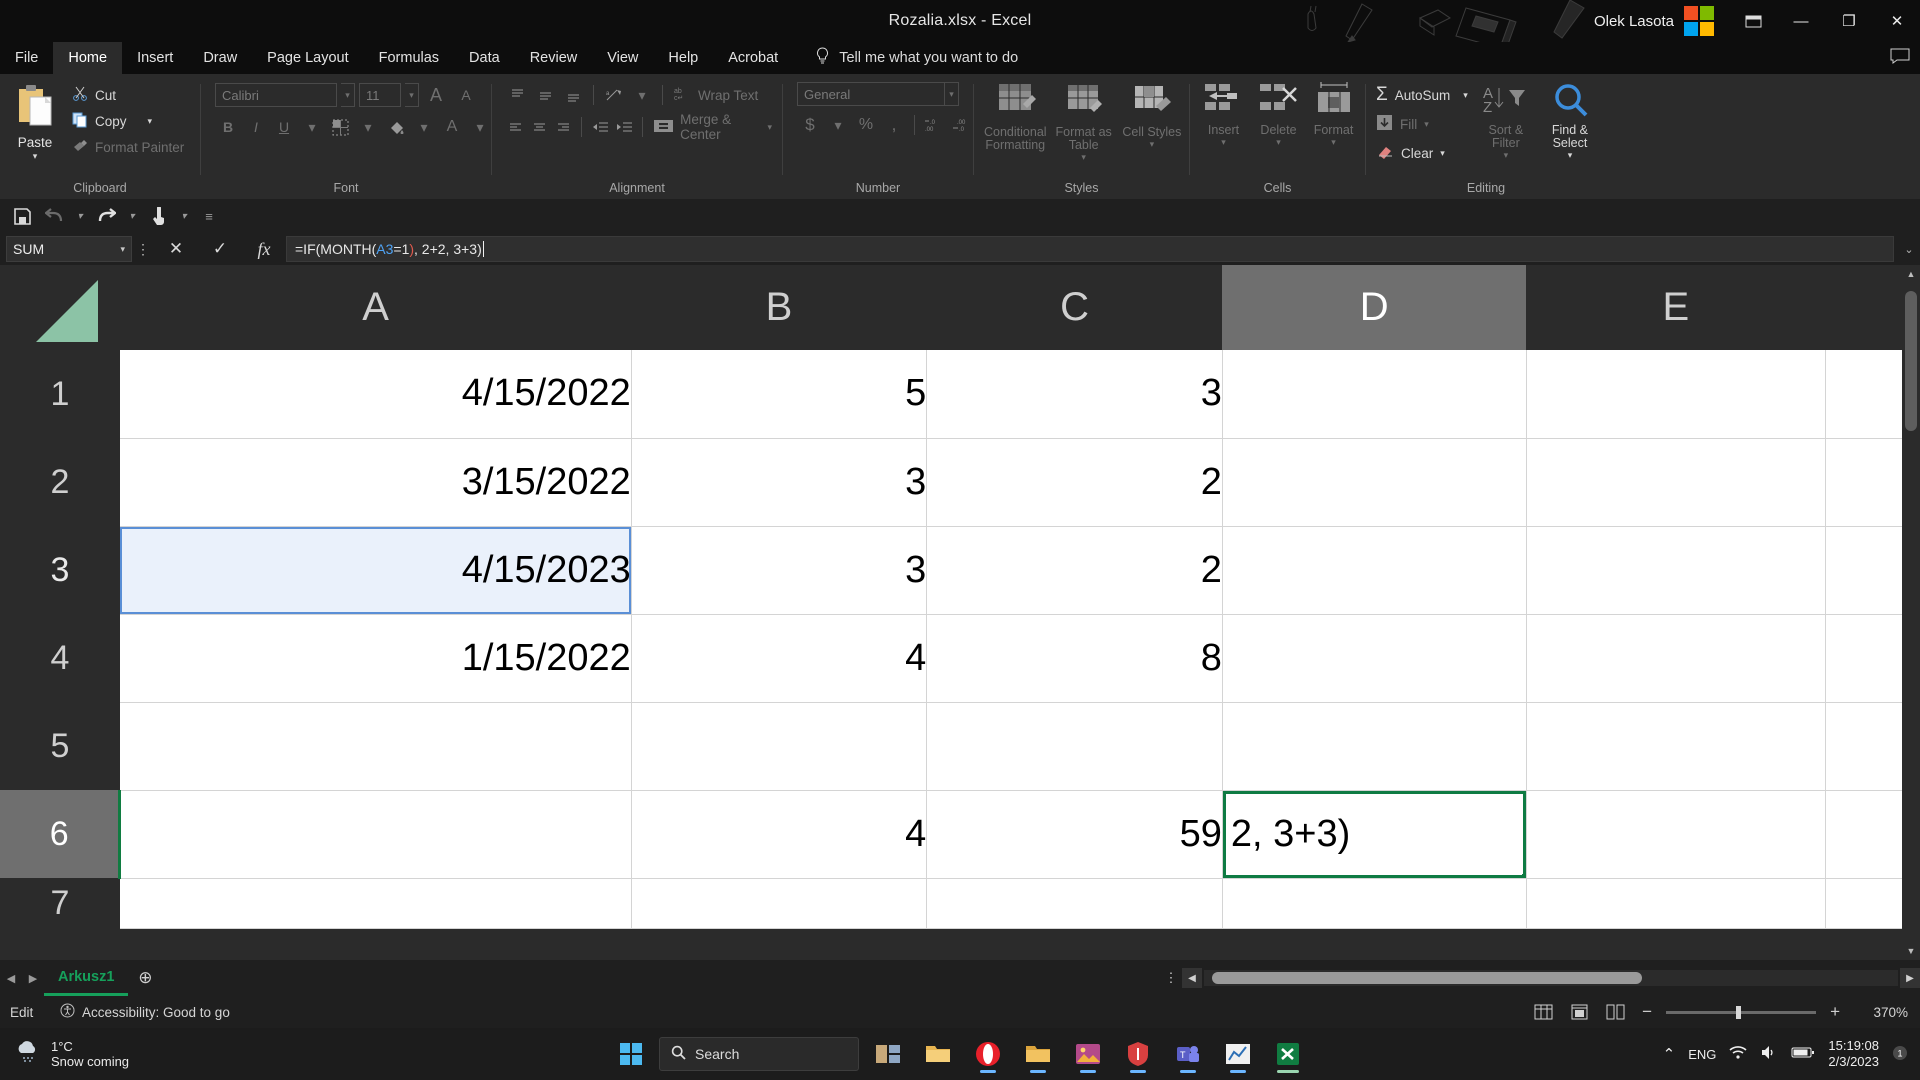  What do you see at coordinates (484, 58) in the screenshot?
I see `tab-data: Data` at bounding box center [484, 58].